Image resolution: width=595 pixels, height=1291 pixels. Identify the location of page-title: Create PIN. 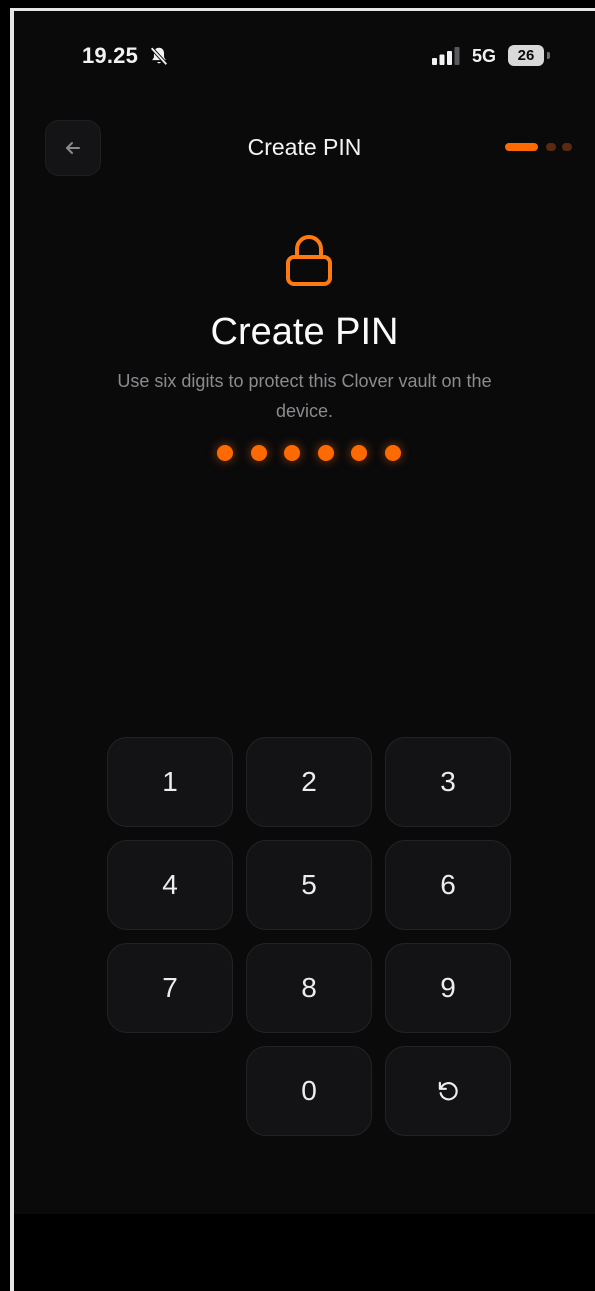
(304, 332).